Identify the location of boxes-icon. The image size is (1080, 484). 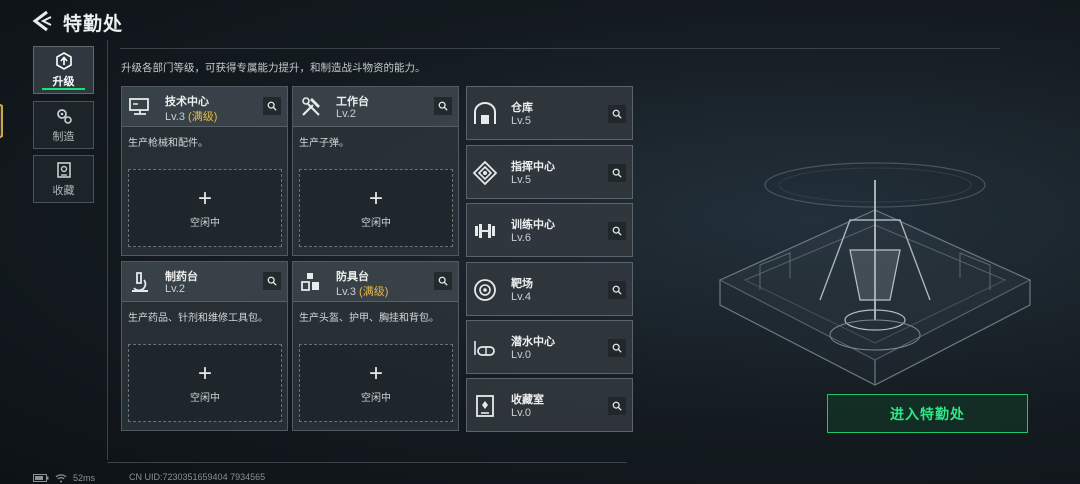
(310, 282).